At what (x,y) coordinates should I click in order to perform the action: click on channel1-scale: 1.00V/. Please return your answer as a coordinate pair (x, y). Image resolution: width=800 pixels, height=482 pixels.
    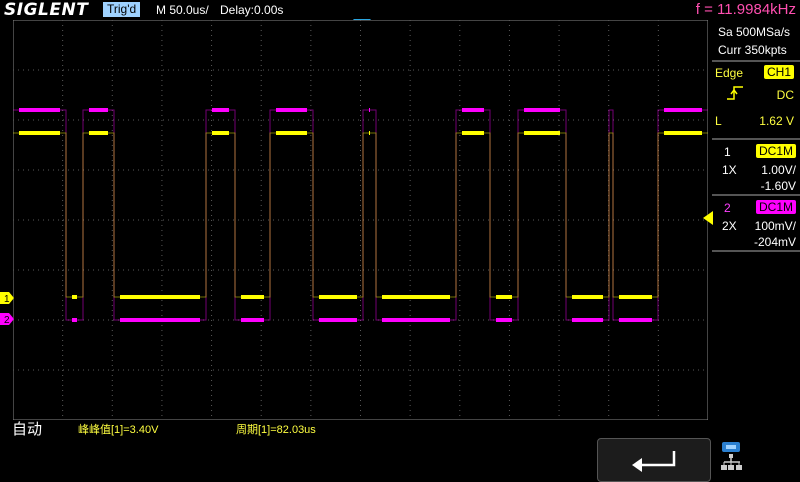
    Looking at the image, I should click on (778, 170).